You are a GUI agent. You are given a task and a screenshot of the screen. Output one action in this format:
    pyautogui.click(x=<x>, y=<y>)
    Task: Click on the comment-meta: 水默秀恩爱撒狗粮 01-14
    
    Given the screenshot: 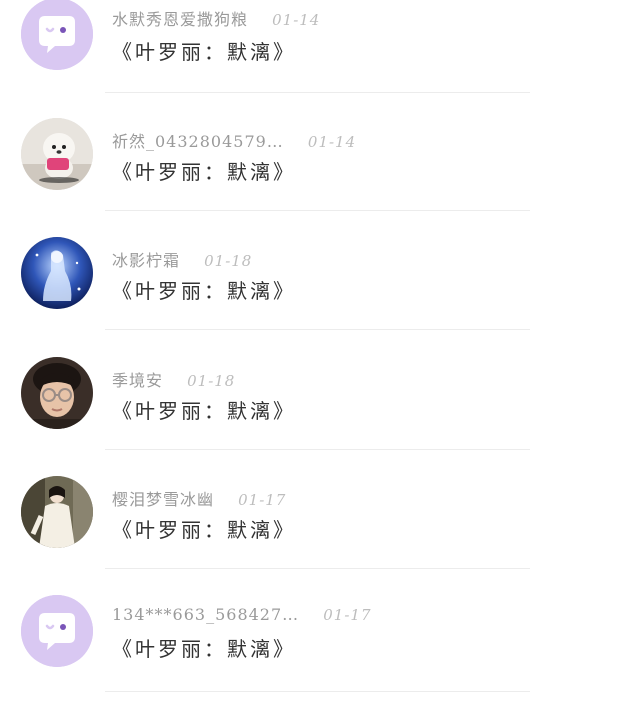 What is the action you would take?
    pyautogui.click(x=216, y=18)
    